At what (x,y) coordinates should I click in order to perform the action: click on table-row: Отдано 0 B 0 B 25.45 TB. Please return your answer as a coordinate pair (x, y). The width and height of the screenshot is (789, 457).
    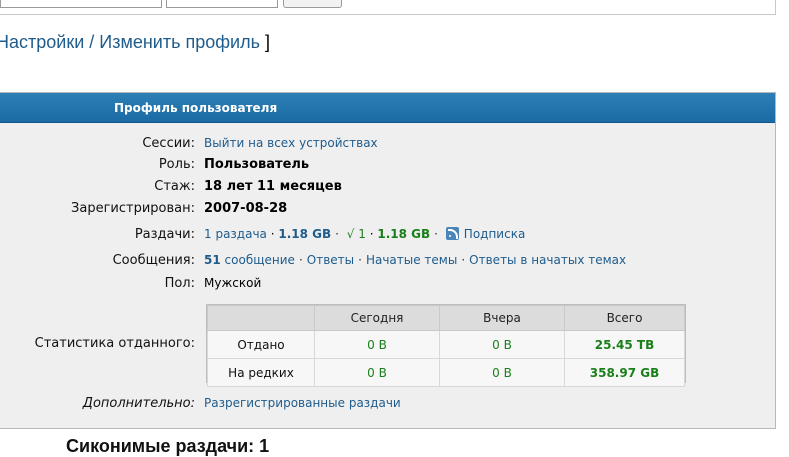
    Looking at the image, I should click on (446, 344).